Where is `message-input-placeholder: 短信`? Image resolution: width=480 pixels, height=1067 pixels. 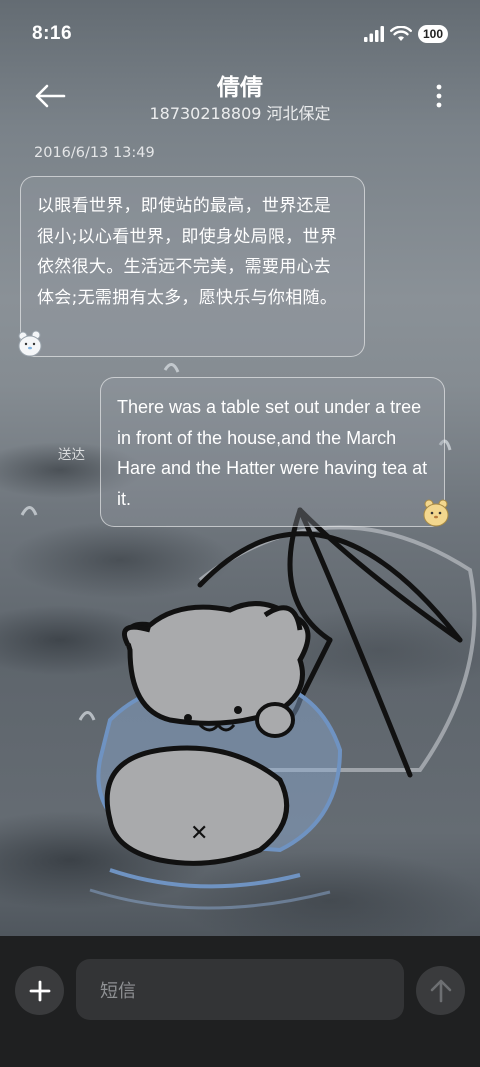 message-input-placeholder: 短信 is located at coordinates (118, 991).